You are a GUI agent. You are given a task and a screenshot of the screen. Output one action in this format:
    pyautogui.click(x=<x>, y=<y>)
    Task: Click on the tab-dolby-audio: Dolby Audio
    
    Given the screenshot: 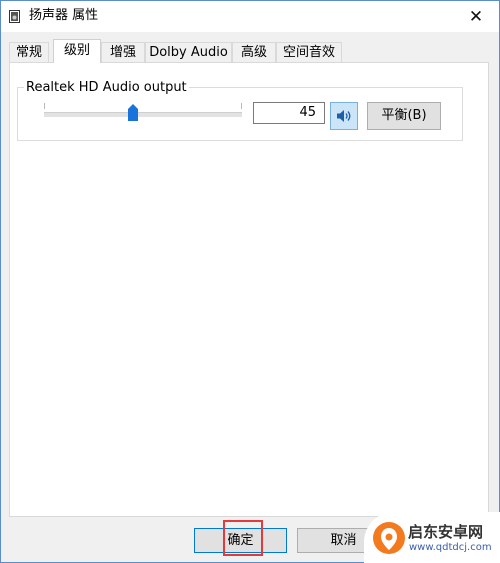 What is the action you would take?
    pyautogui.click(x=188, y=52)
    